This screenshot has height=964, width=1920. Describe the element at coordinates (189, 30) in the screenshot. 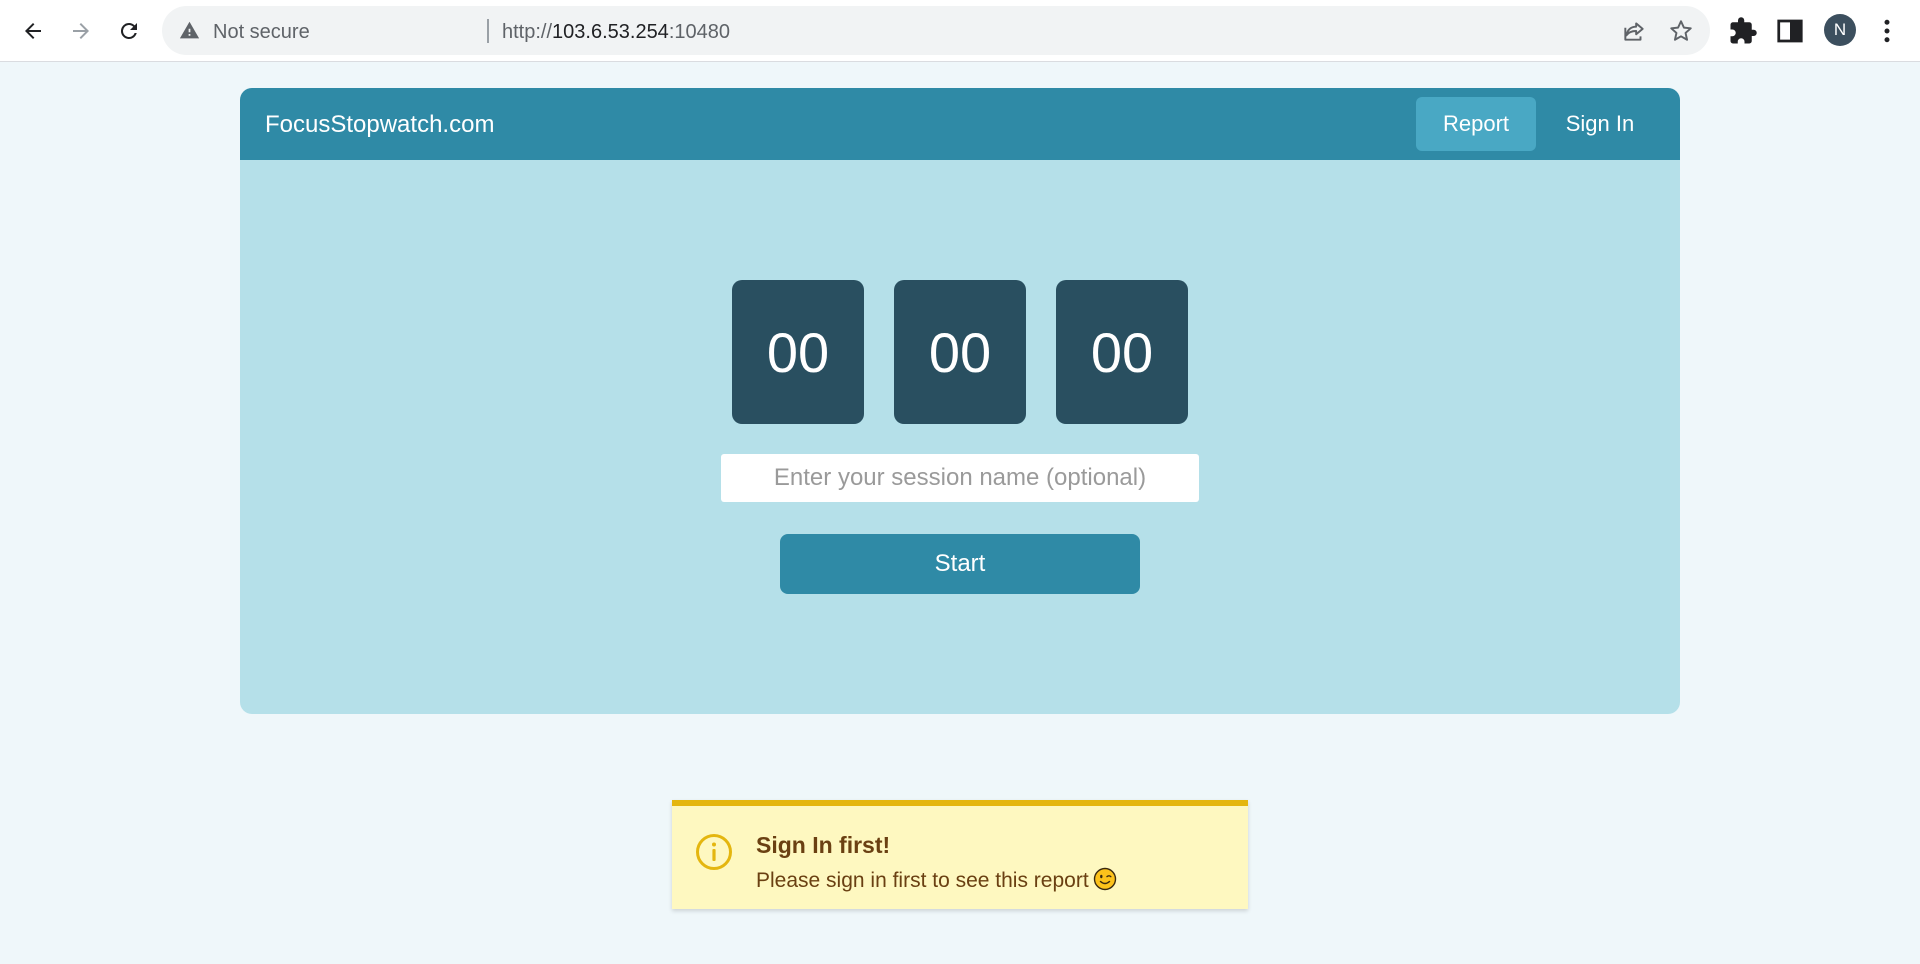

I see `warning-icon` at that location.